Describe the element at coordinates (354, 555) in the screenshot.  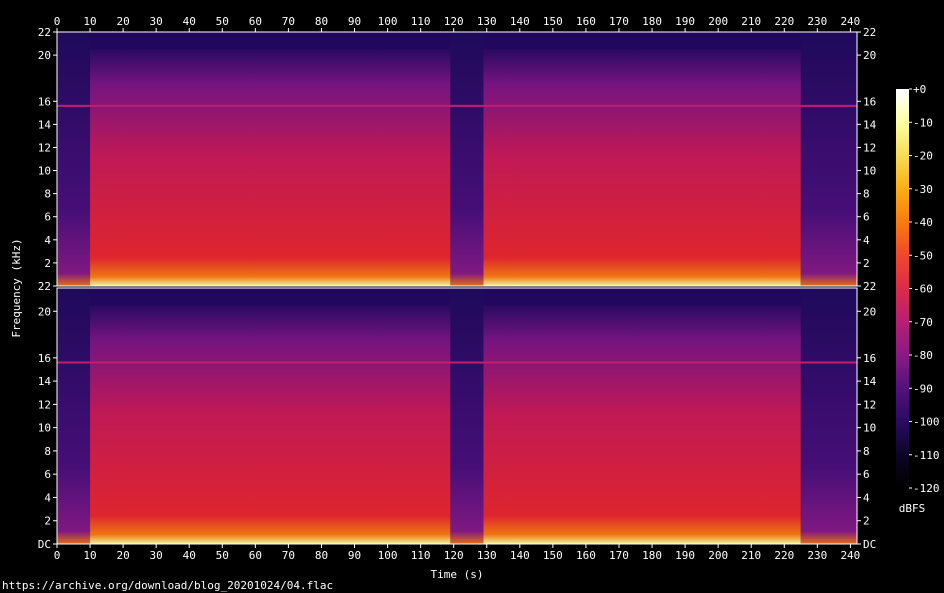
I see `x-tick-label-bottom: 90` at that location.